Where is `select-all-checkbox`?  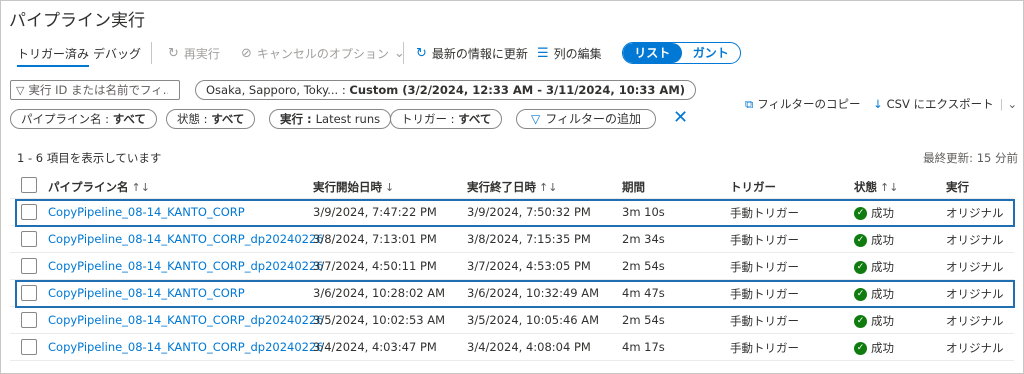
select-all-checkbox is located at coordinates (29, 185).